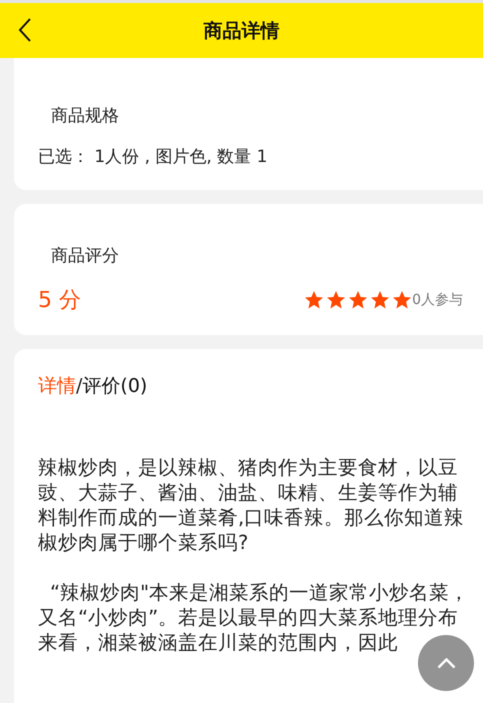 The width and height of the screenshot is (483, 703). What do you see at coordinates (252, 505) in the screenshot?
I see `description-paragraph: 辣椒炒肉，是以辣椒、猪肉作为主要食材，以豆豉、大蒜子、酱油、油盐、味精、生姜等作为辅料制作而成的一道菜肴,口味香辣。那么你知道辣椒炒肉属于哪个菜系吗?` at bounding box center [252, 505].